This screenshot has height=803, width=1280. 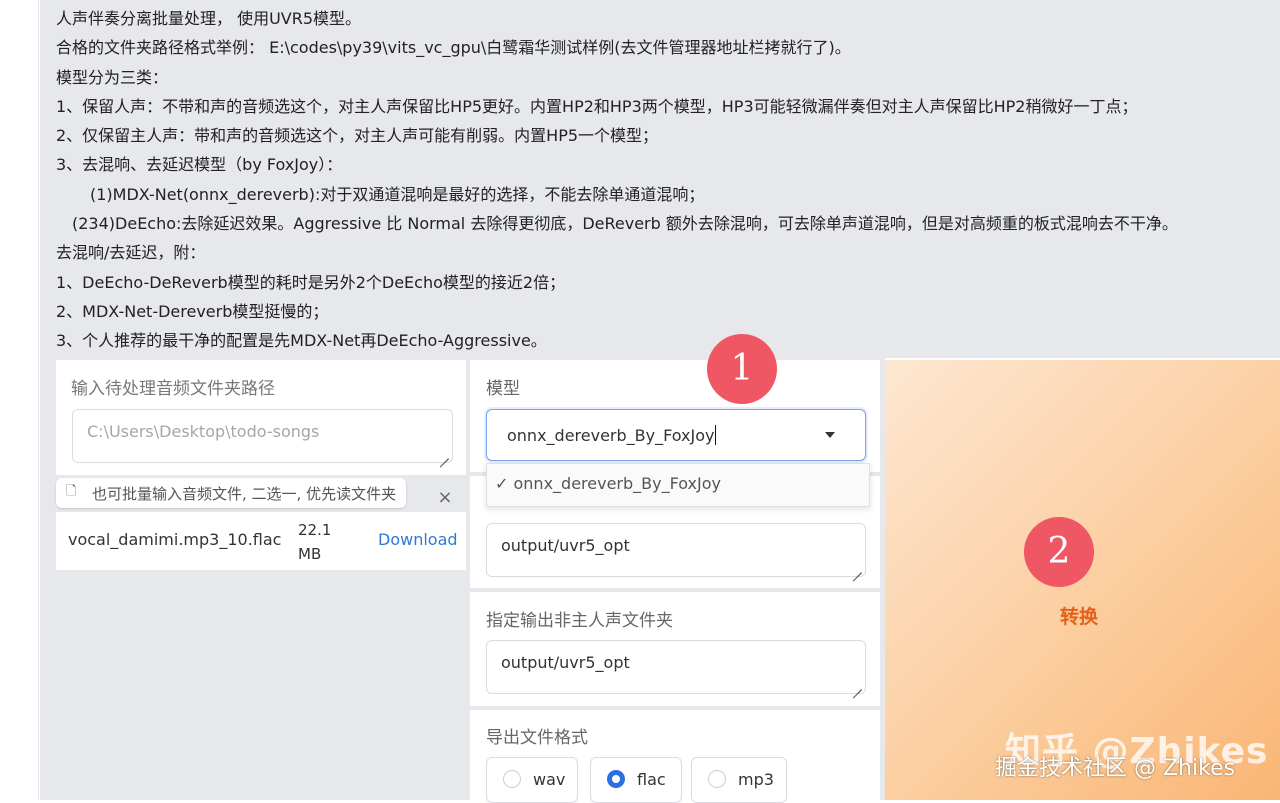 What do you see at coordinates (830, 435) in the screenshot?
I see `chevron-down-icon` at bounding box center [830, 435].